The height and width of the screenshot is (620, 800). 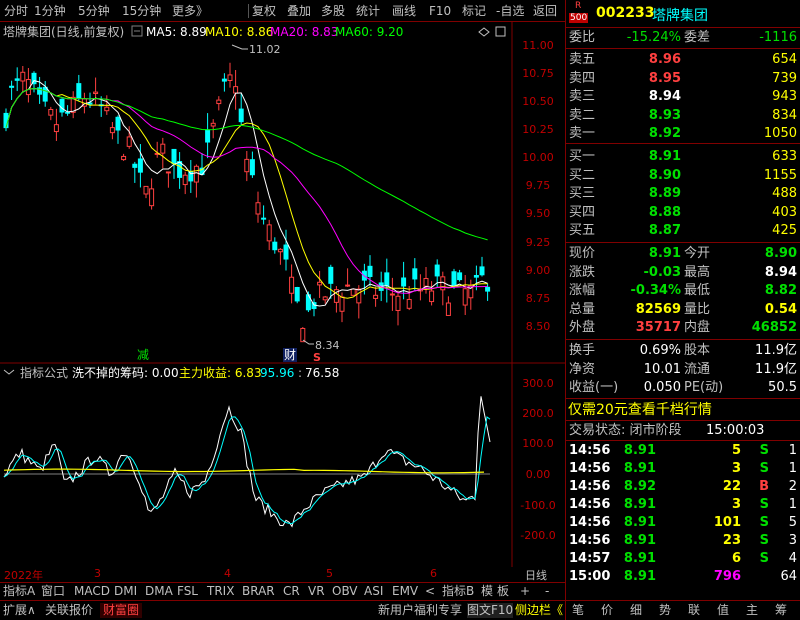 I want to click on bid-row: 买五 8.87 425, so click(x=683, y=230).